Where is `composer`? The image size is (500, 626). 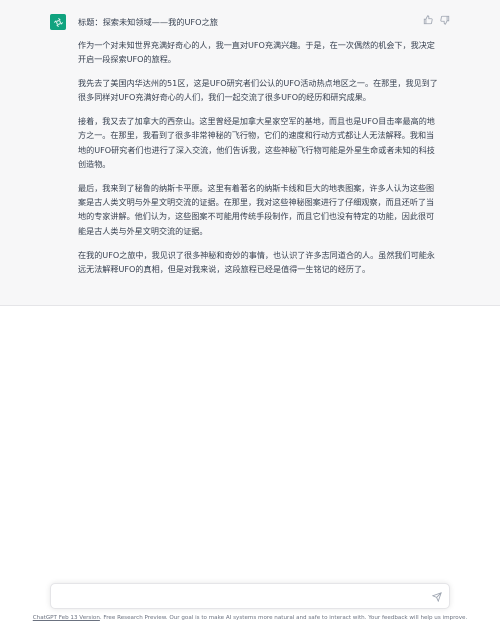 composer is located at coordinates (250, 596).